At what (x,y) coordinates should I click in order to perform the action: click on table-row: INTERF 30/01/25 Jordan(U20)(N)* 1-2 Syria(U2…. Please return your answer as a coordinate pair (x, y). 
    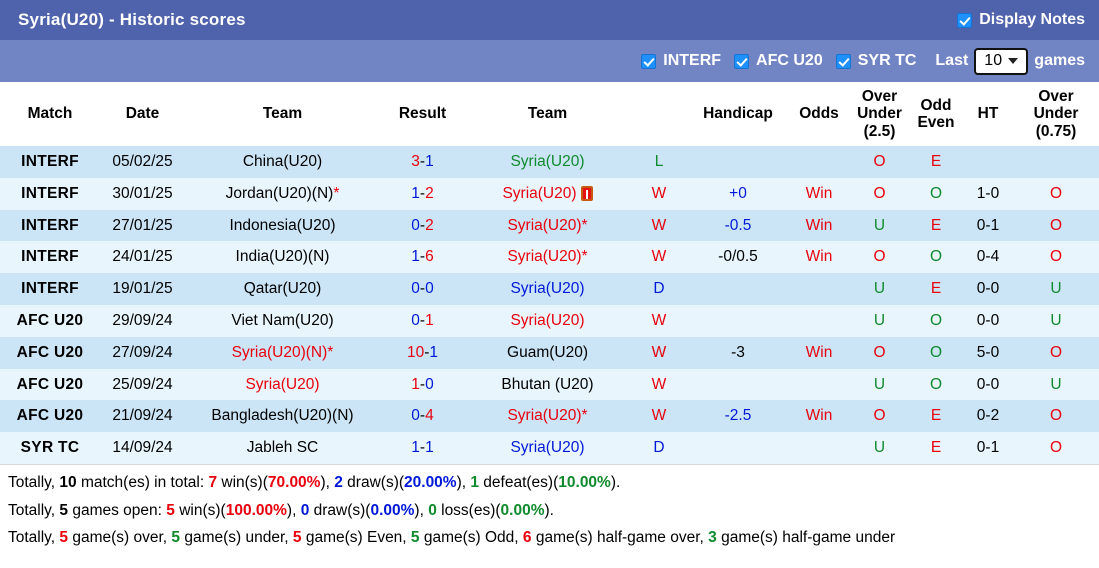
    Looking at the image, I should click on (549, 193).